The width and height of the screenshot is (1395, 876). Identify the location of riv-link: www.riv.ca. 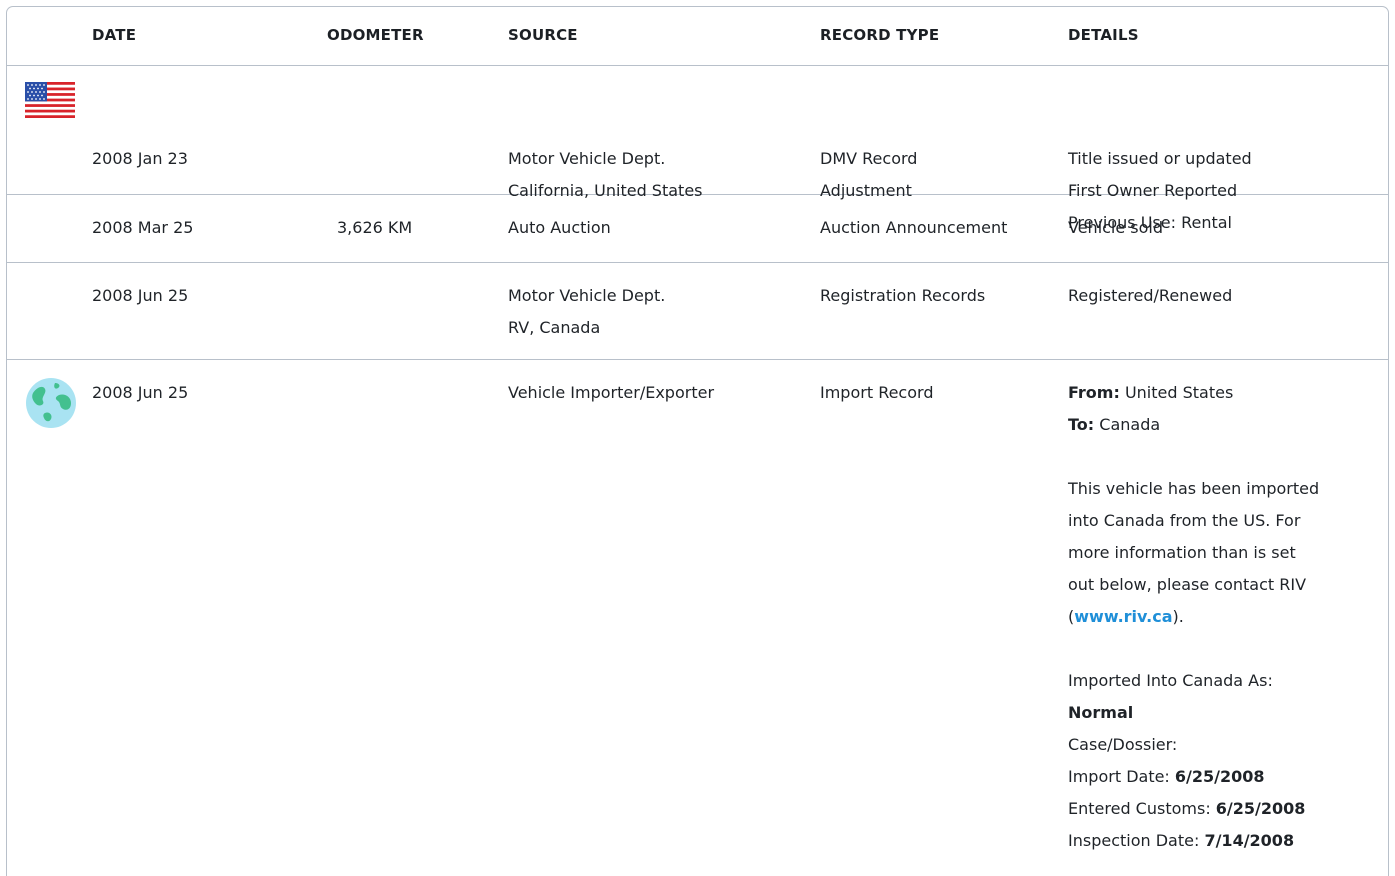
(1123, 616).